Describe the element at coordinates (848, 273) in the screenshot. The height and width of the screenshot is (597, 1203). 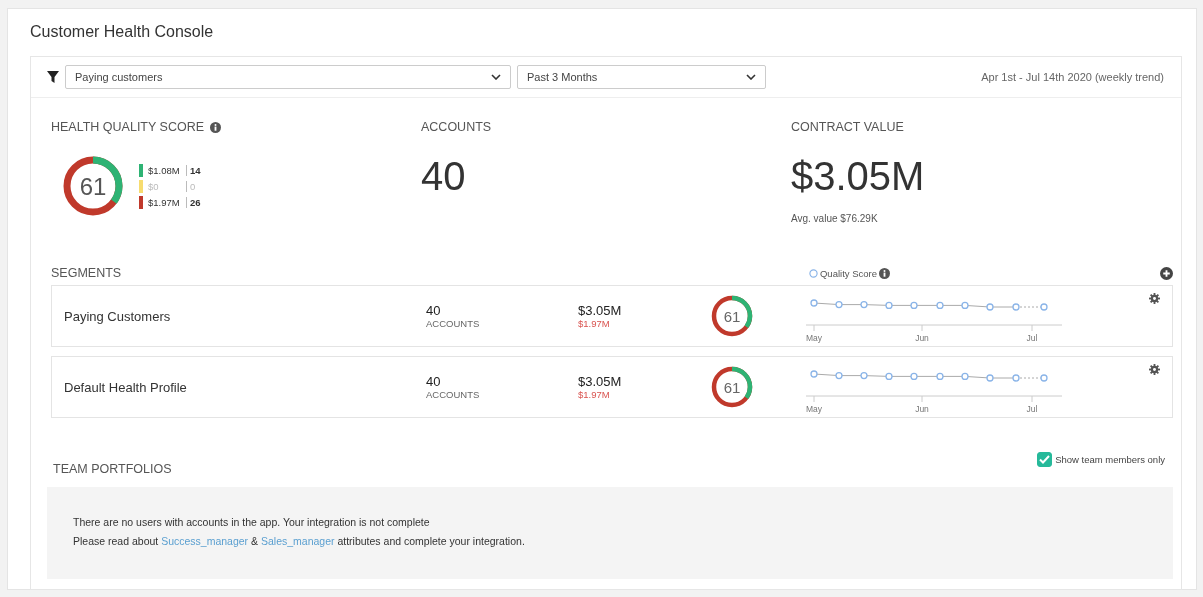
I see `chart-legend-label: Quality Score` at that location.